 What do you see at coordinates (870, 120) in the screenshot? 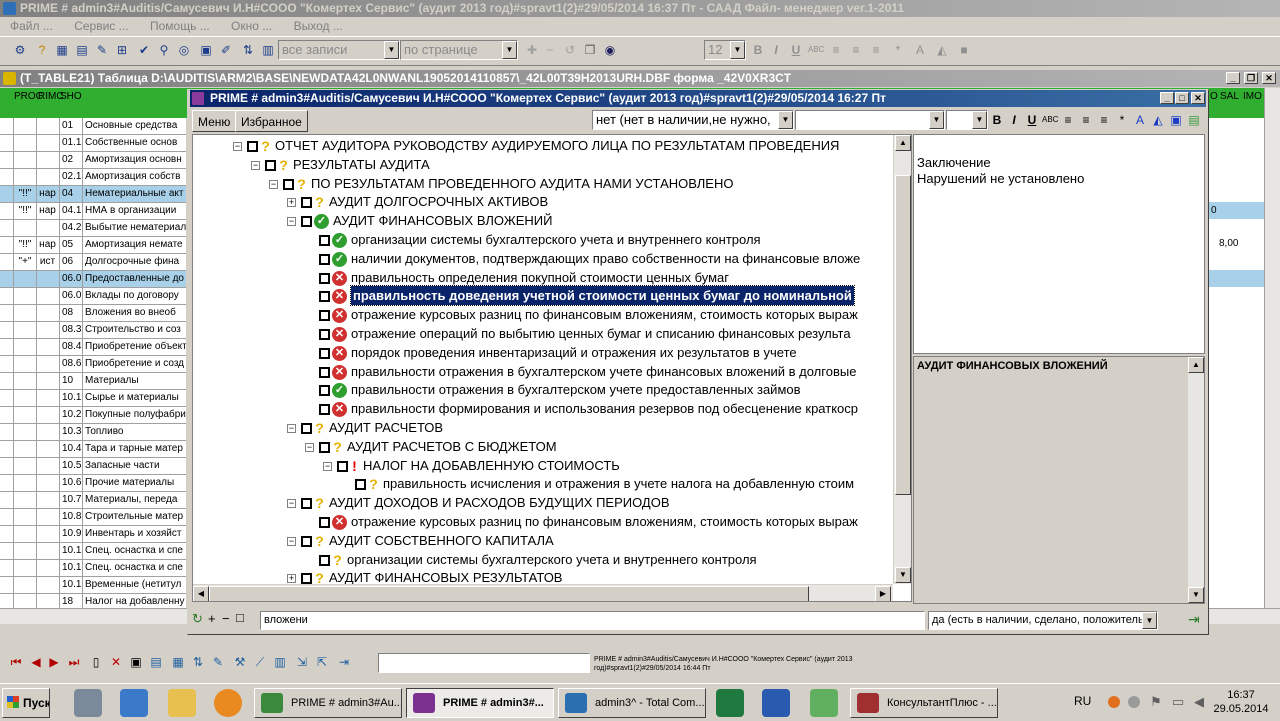
I see `font-combo: ▼` at bounding box center [870, 120].